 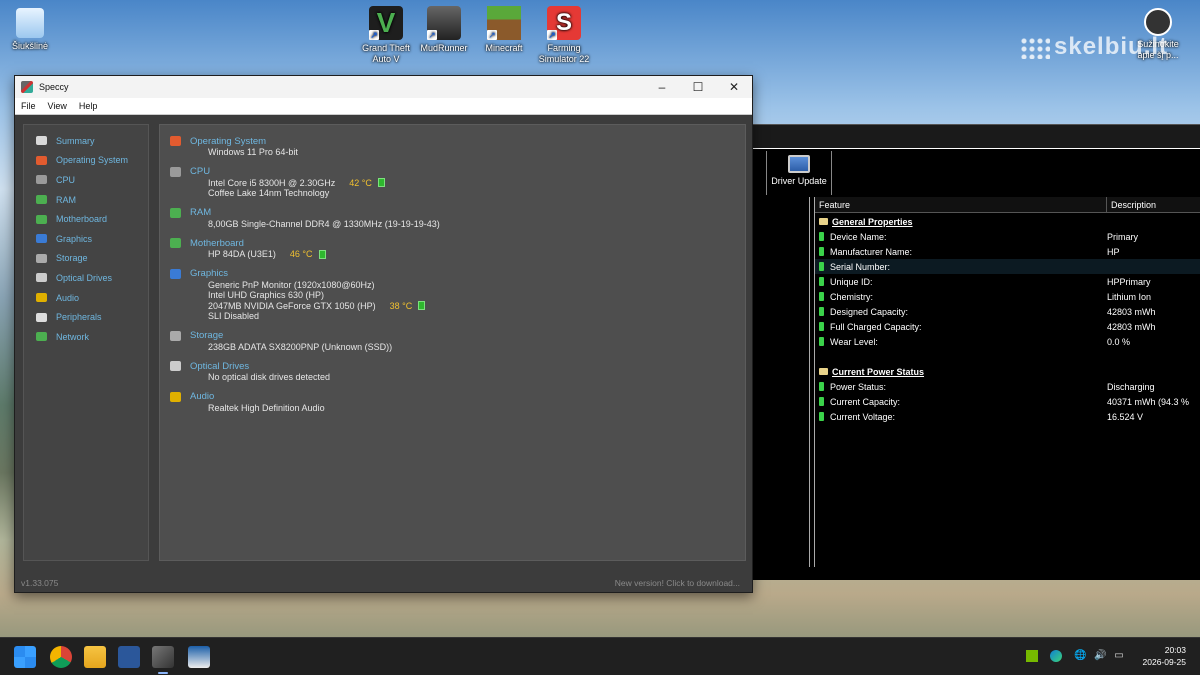 I want to click on minimize-button: –, so click(x=662, y=87).